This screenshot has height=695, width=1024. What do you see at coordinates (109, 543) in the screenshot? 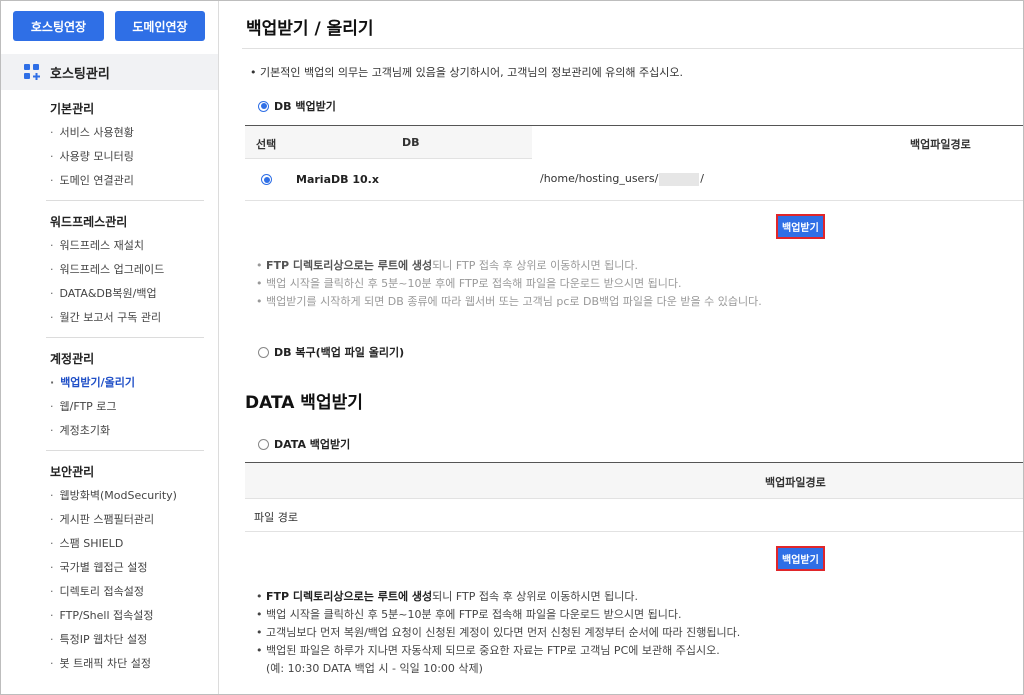
I see `sidebar-item-spam-shield: · 스팸 SHIELD` at bounding box center [109, 543].